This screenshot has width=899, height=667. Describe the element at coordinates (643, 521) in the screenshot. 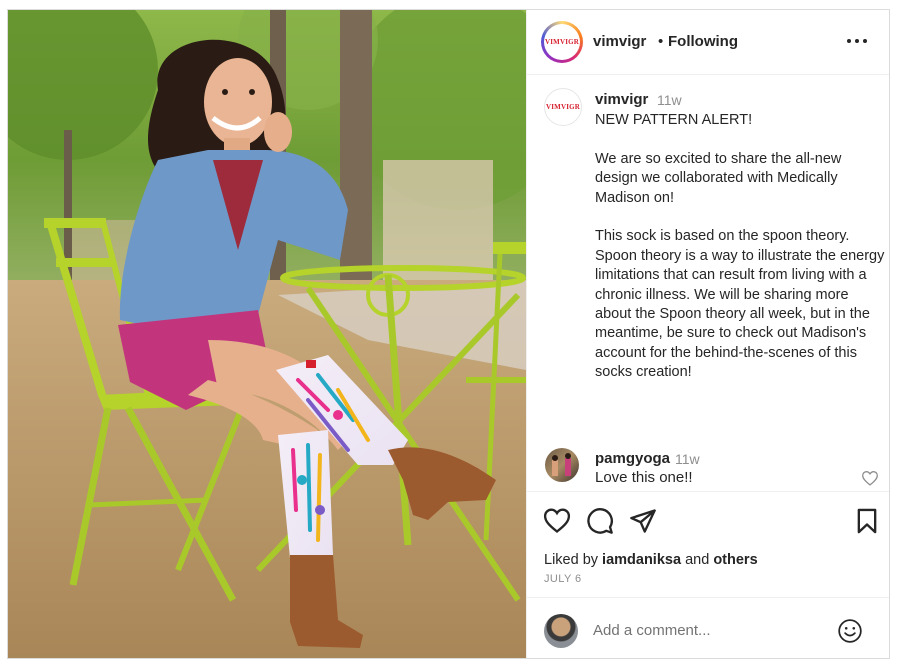

I see `paper-plane-icon` at that location.